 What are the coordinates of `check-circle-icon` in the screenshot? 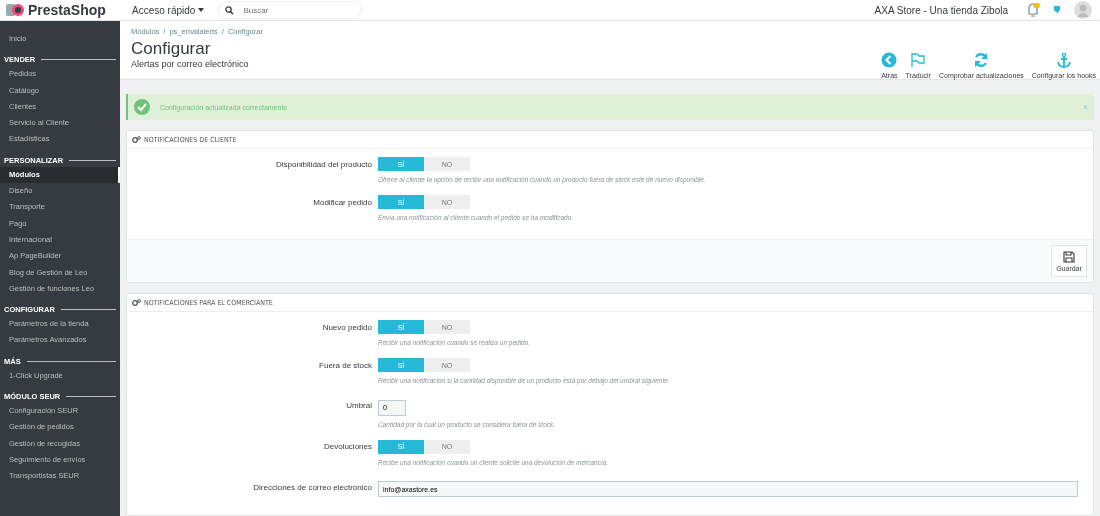 It's located at (142, 107).